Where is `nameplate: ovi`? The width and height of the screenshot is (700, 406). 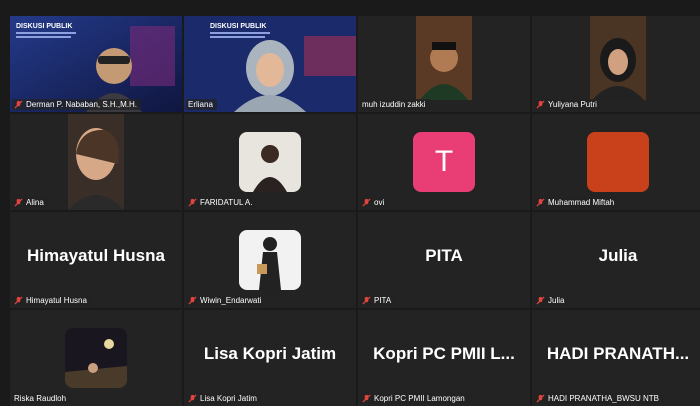
nameplate: ovi is located at coordinates (374, 202).